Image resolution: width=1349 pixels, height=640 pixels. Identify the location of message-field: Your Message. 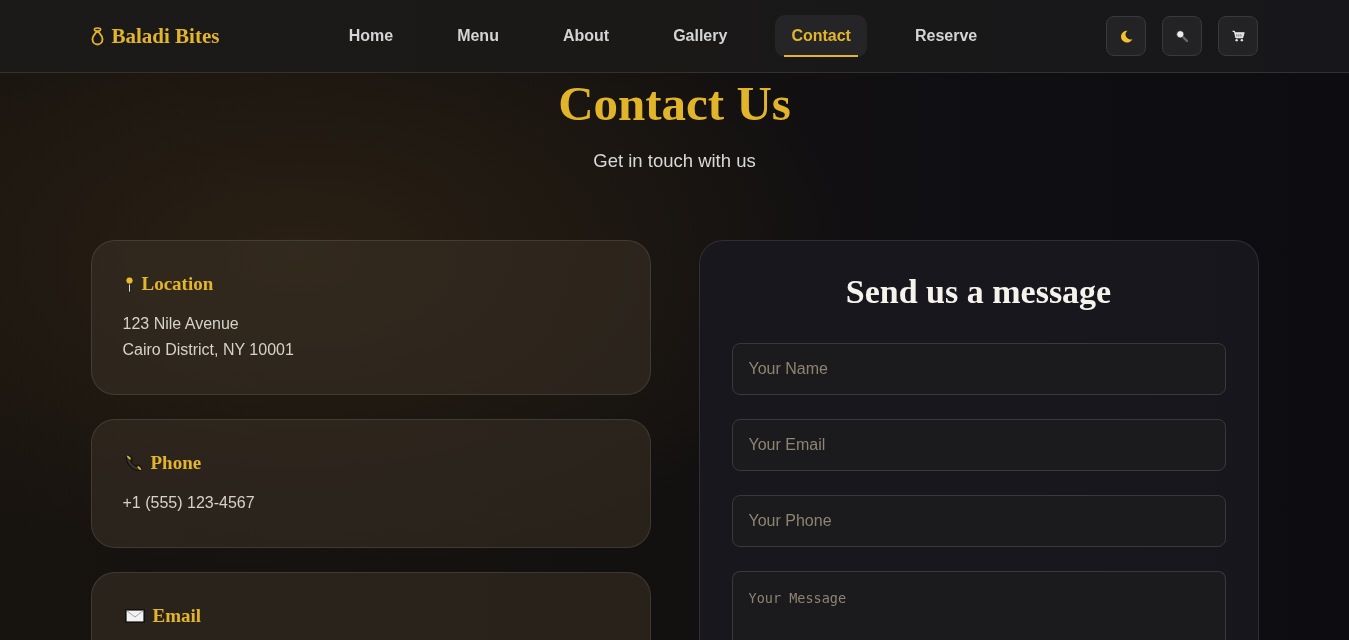
(978, 605).